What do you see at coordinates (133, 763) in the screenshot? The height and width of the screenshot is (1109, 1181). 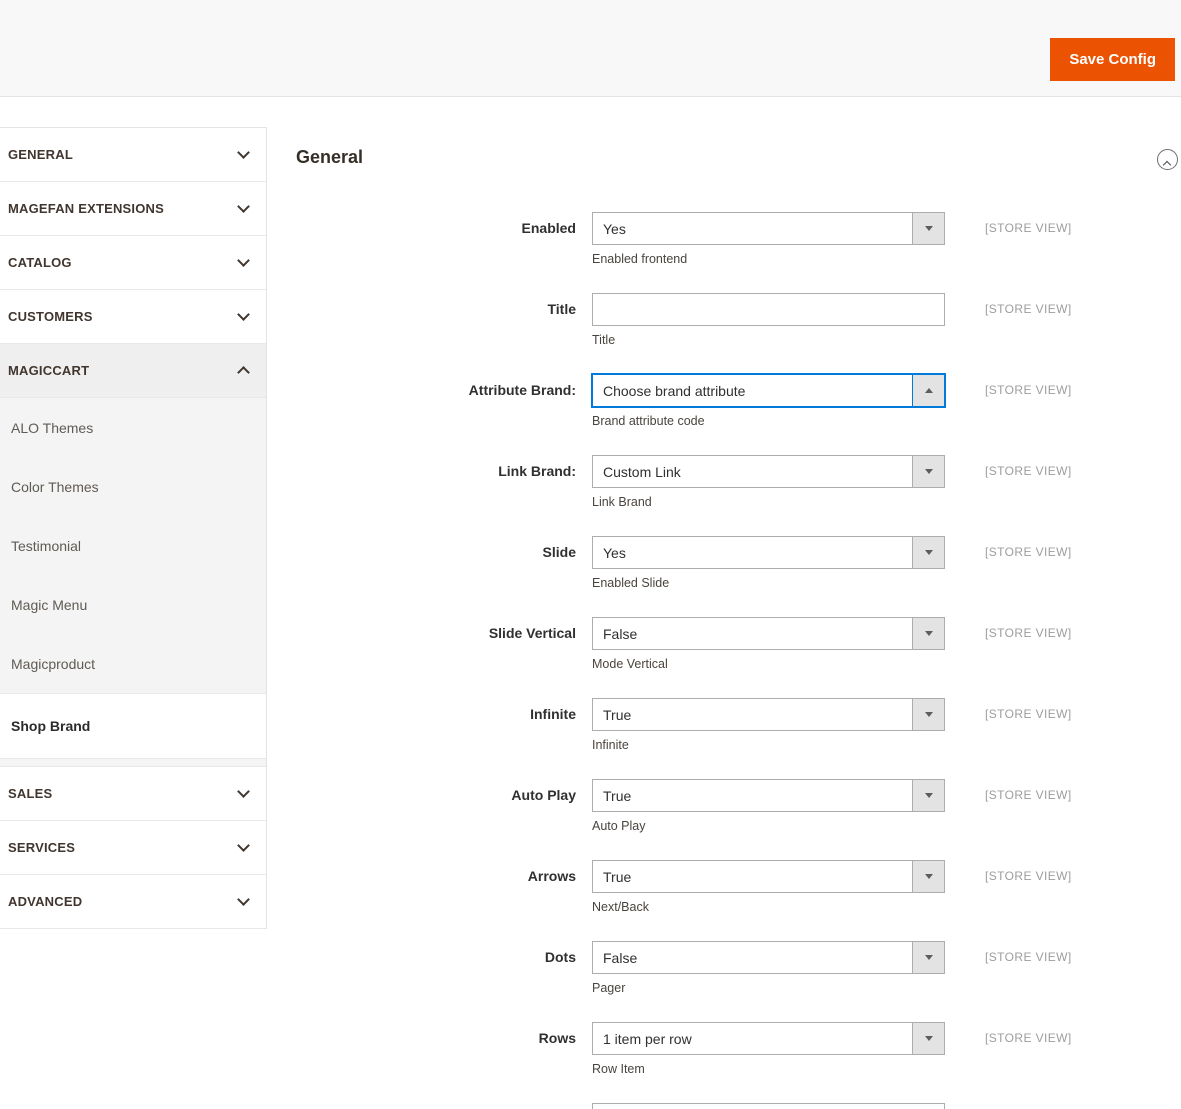 I see `sidebar-subnav-tail` at bounding box center [133, 763].